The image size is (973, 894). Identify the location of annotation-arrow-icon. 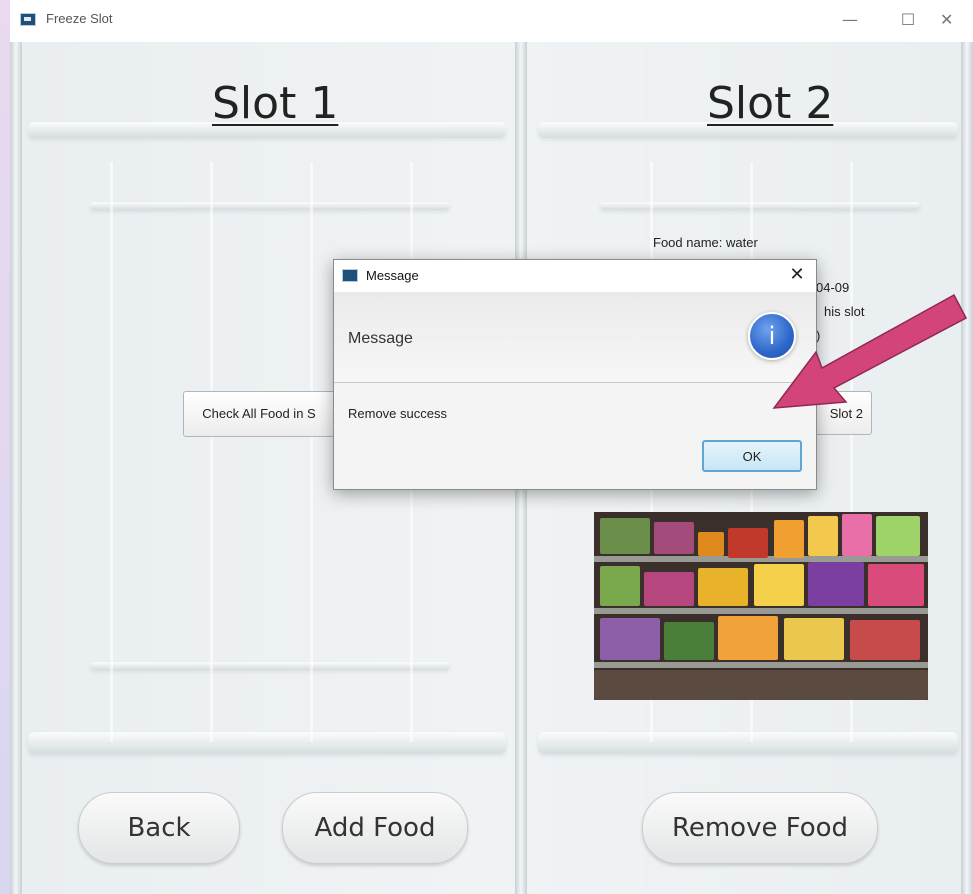
(870, 351).